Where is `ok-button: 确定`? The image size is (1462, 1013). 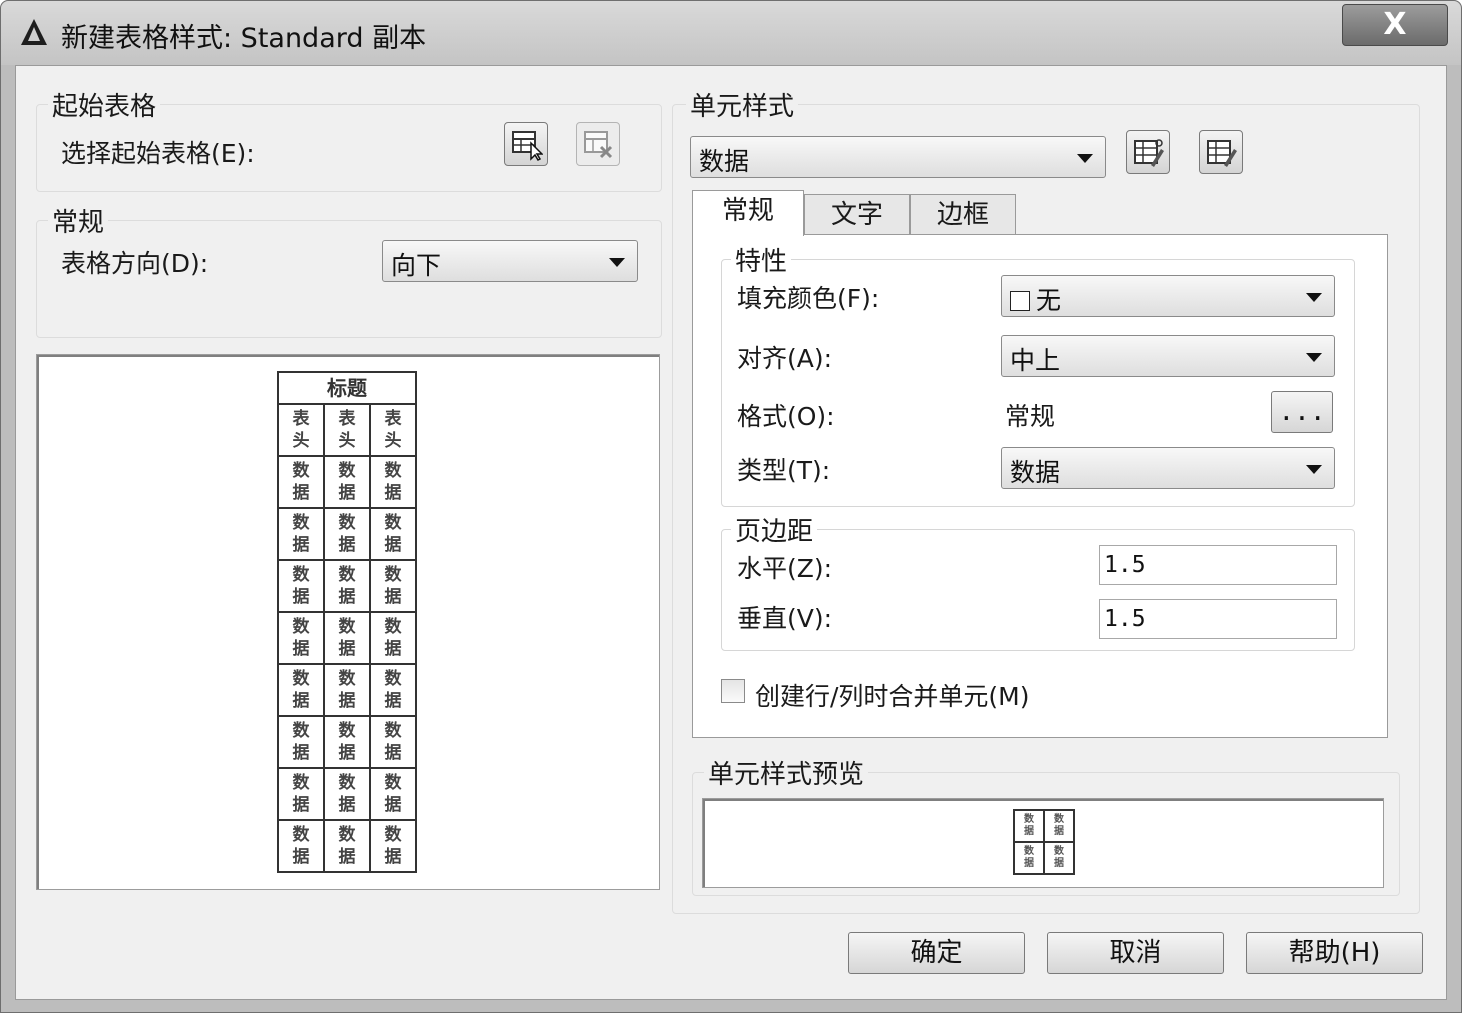 ok-button: 确定 is located at coordinates (936, 953).